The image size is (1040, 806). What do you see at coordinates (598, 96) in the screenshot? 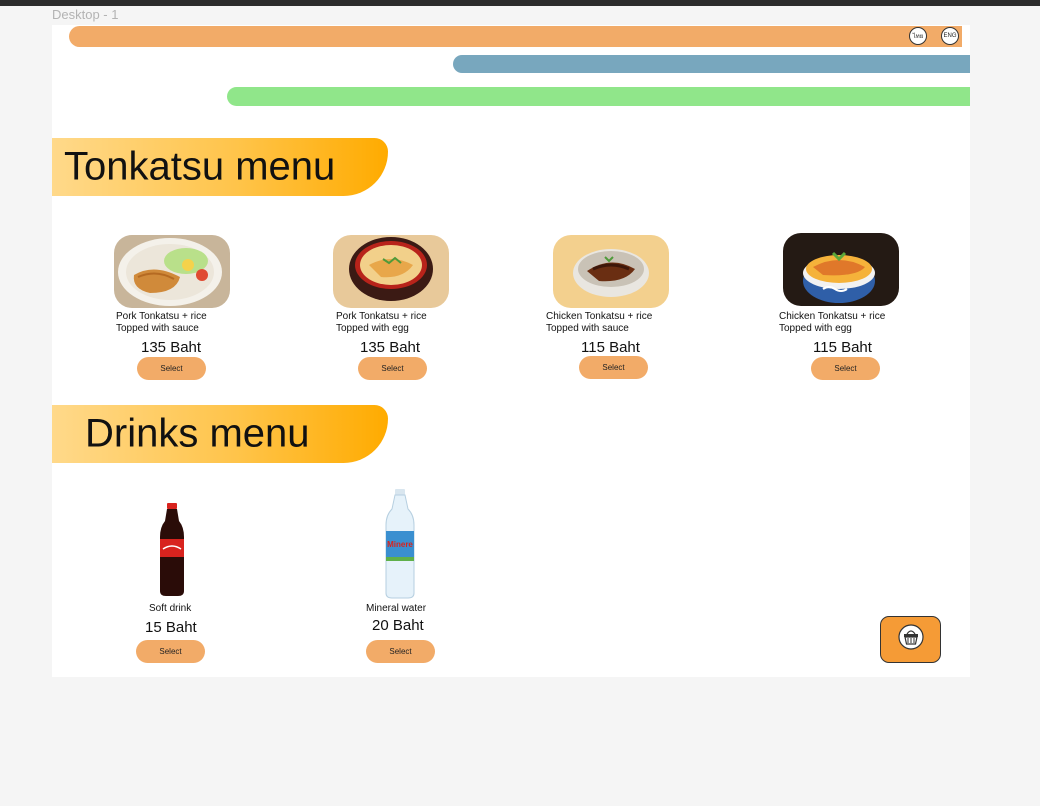
I see `header-bar-green` at bounding box center [598, 96].